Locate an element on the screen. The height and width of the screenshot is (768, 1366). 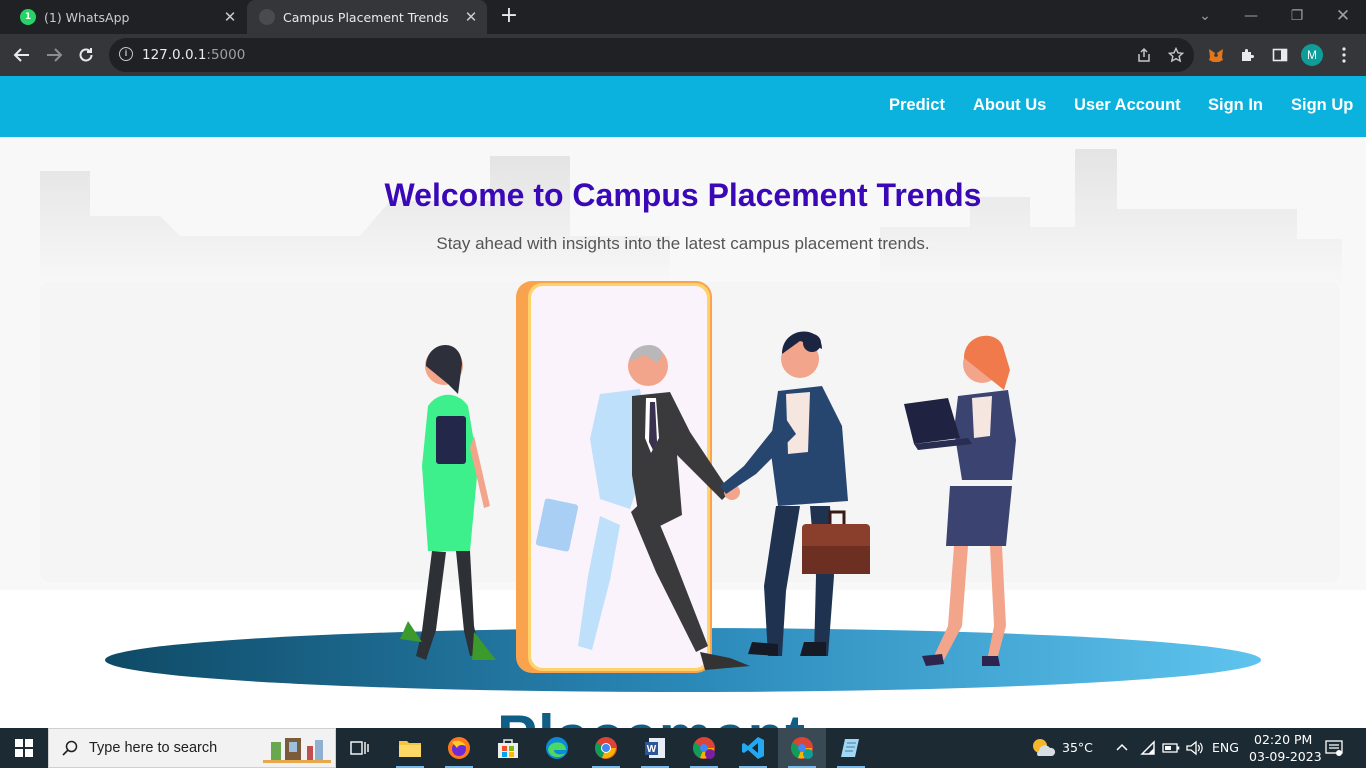
taskbar-vs-code is located at coordinates (753, 748).